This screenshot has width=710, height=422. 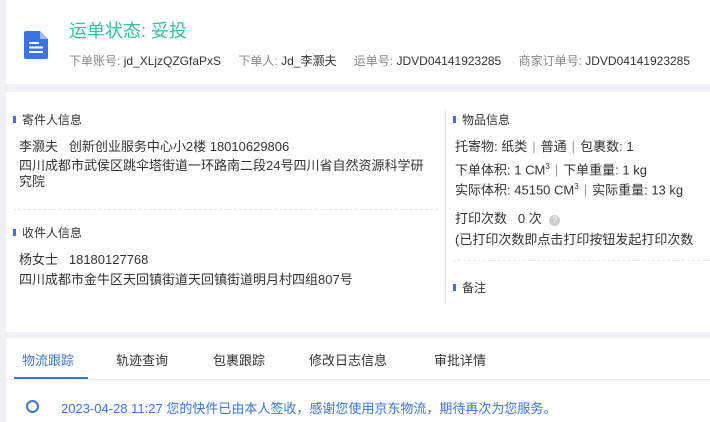 I want to click on print-label: 打印次数, so click(x=481, y=218).